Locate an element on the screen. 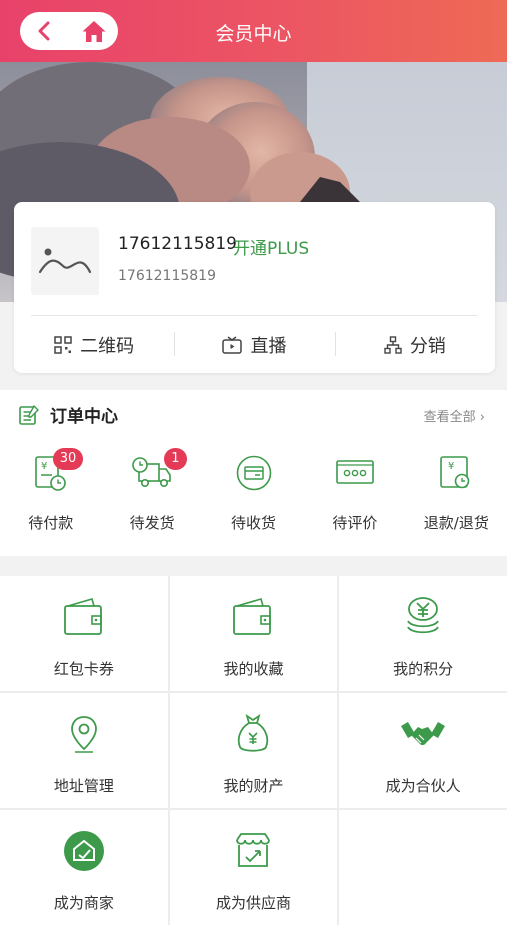 The width and height of the screenshot is (507, 925). view-all-link: 查看全部 › is located at coordinates (454, 415).